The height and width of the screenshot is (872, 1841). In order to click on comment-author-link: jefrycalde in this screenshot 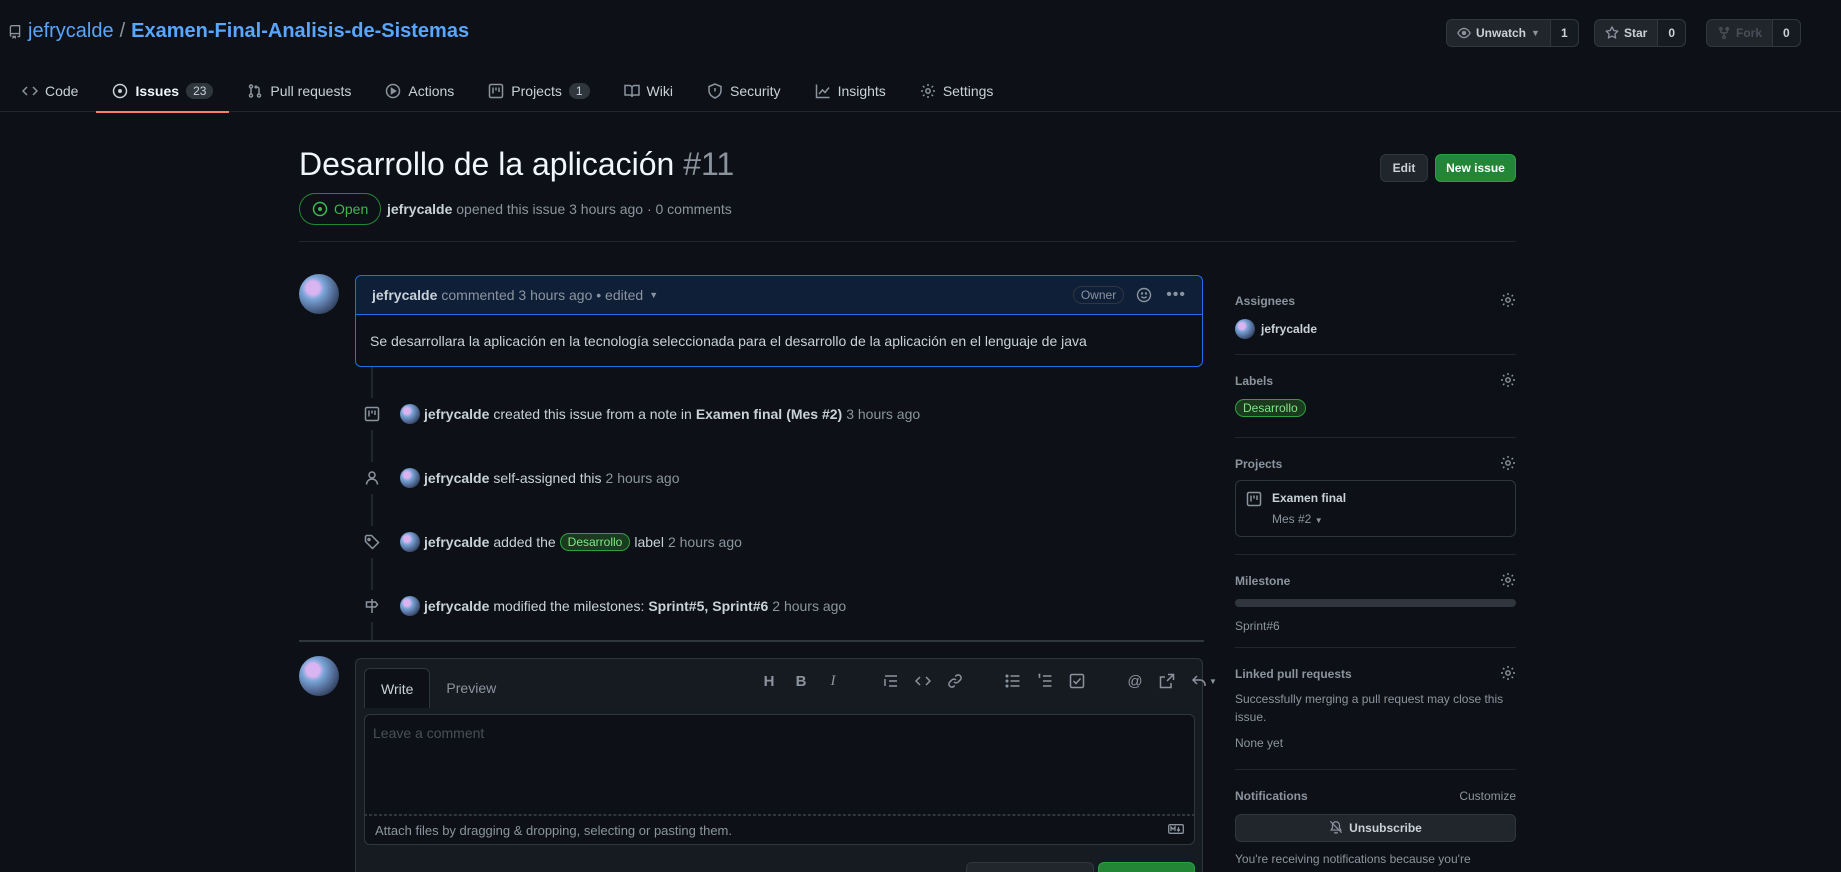, I will do `click(404, 295)`.